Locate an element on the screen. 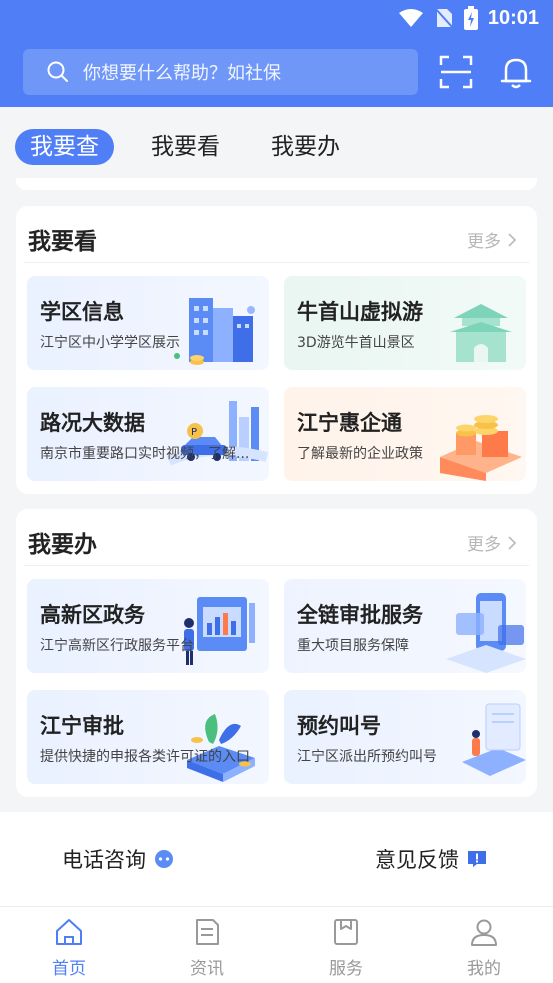 The height and width of the screenshot is (983, 553). search-bar: 你想要什么帮助？如社保 is located at coordinates (220, 72).